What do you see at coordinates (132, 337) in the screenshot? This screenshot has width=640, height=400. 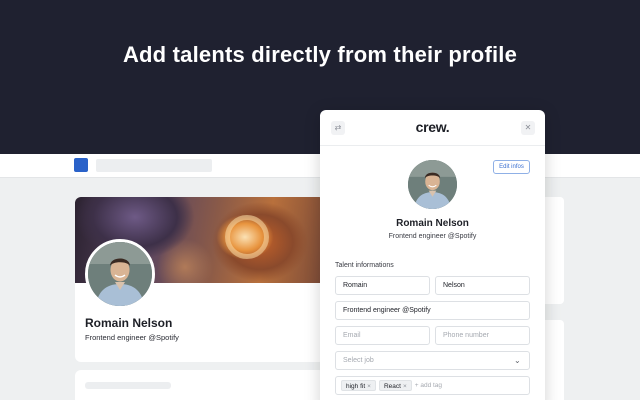 I see `profile-role: Frontend engineer @Spotify` at bounding box center [132, 337].